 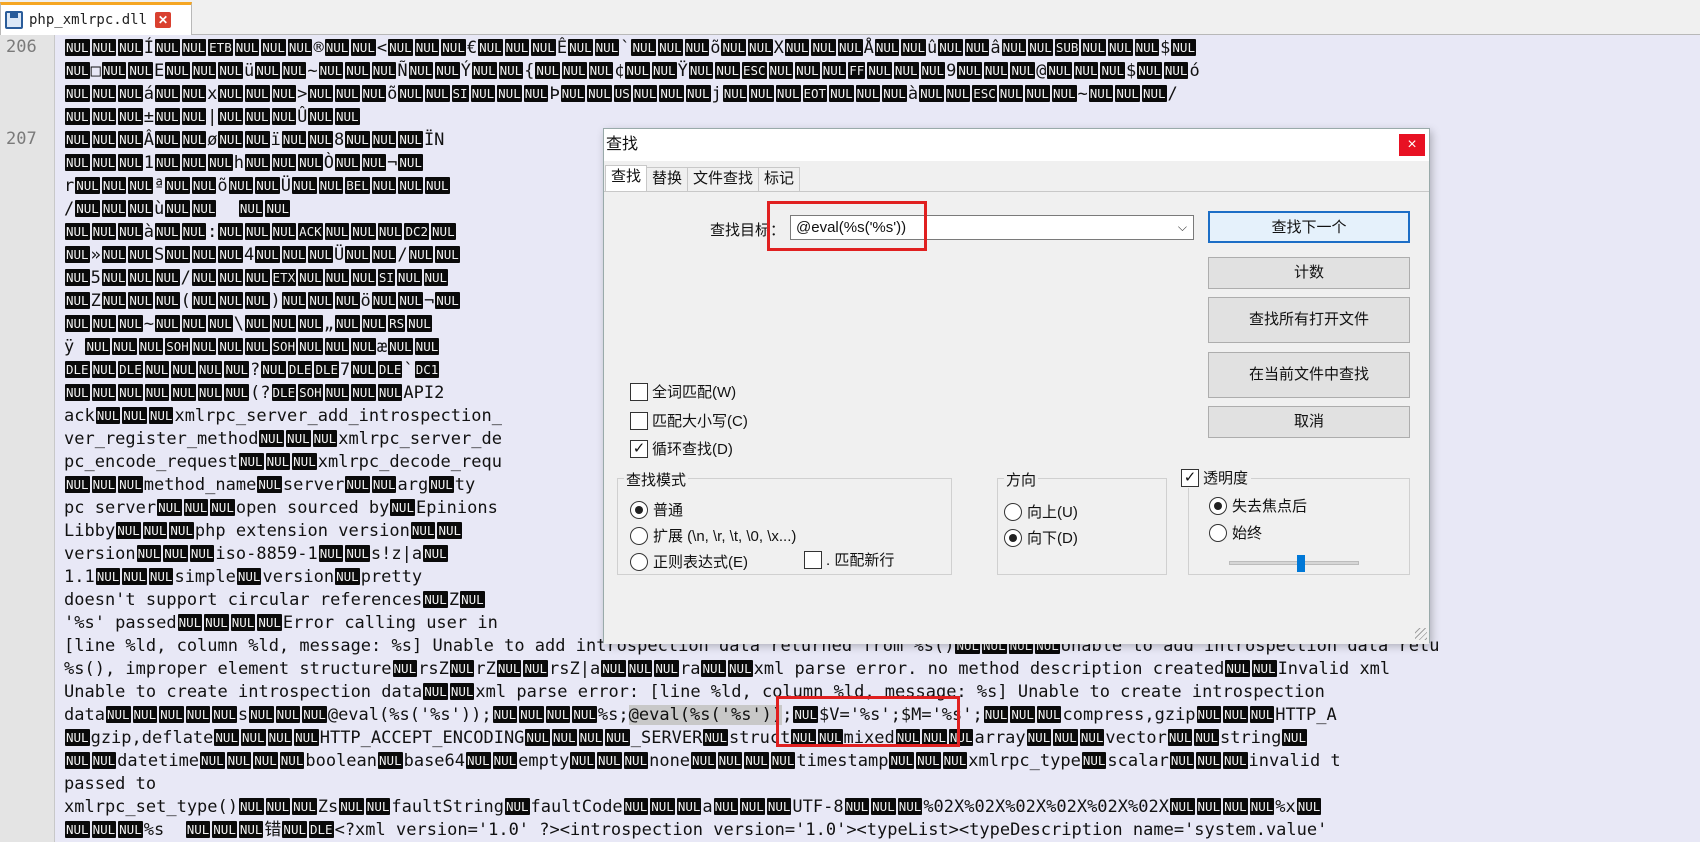 I want to click on find-all-open-button: 查找所有打开文件, so click(x=1309, y=320).